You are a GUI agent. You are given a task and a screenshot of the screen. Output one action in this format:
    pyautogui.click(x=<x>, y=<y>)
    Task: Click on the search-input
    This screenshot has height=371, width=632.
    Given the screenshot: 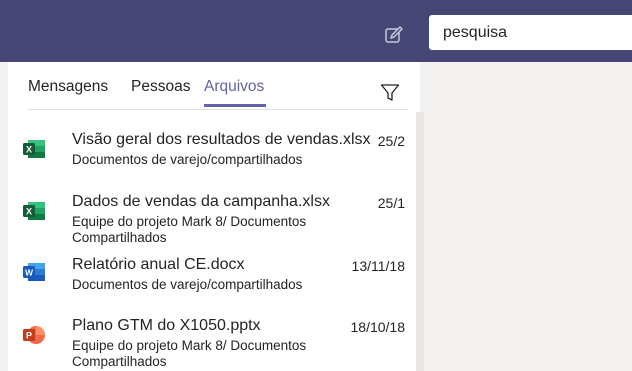 What is the action you would take?
    pyautogui.click(x=530, y=32)
    